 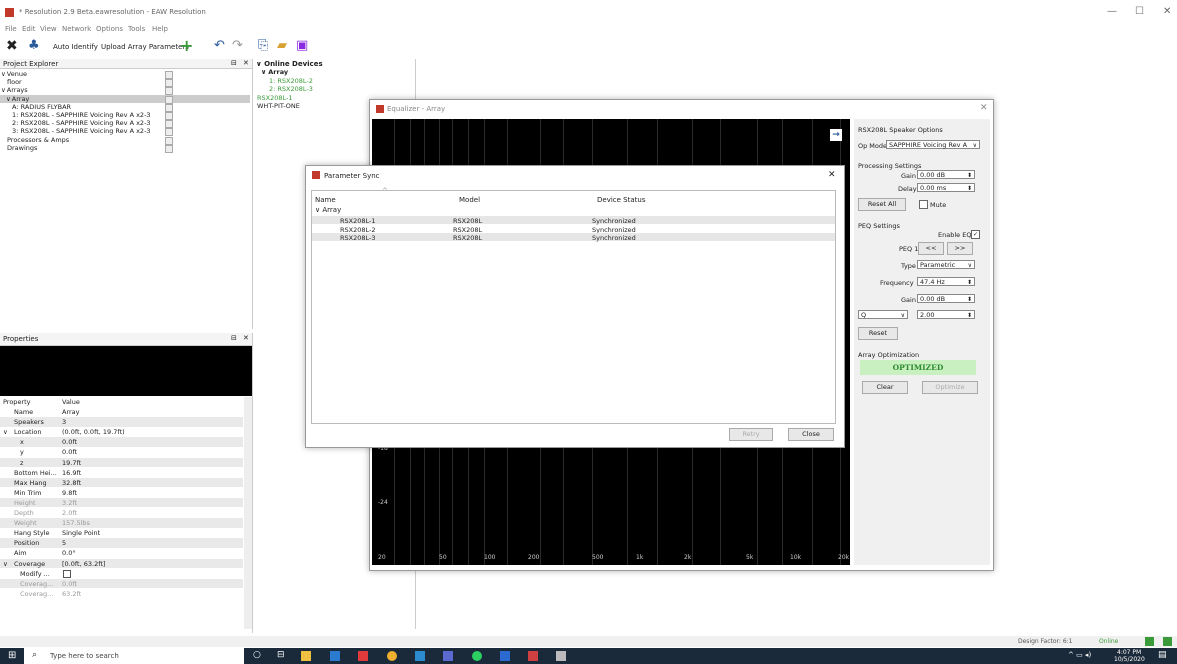 What do you see at coordinates (125, 115) in the screenshot?
I see `tree-item: 1: RSX208L - SAPPHIRE Voicing Rev A x2-3` at bounding box center [125, 115].